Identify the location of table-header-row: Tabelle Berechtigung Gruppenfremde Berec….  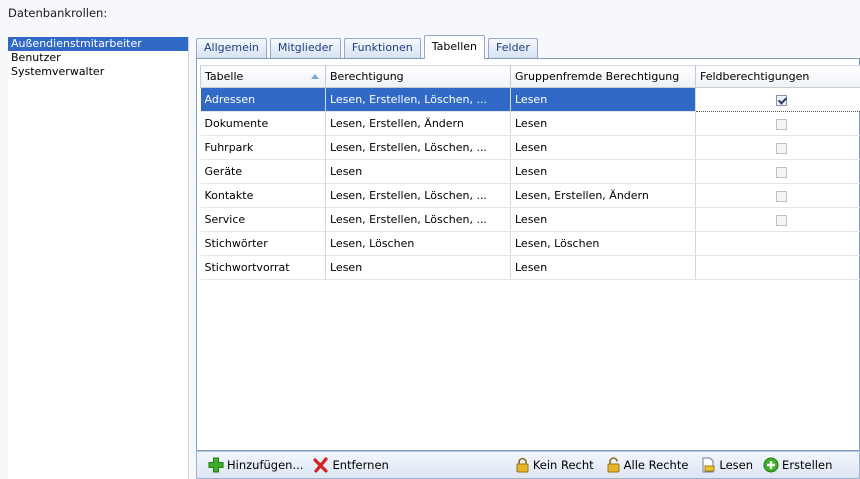
(530, 76).